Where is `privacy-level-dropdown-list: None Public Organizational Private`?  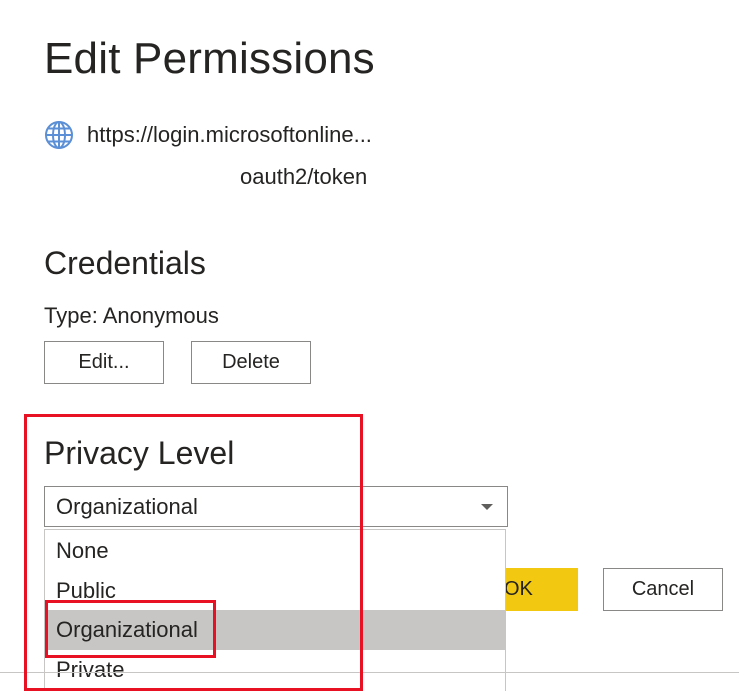
privacy-level-dropdown-list: None Public Organizational Private is located at coordinates (275, 610).